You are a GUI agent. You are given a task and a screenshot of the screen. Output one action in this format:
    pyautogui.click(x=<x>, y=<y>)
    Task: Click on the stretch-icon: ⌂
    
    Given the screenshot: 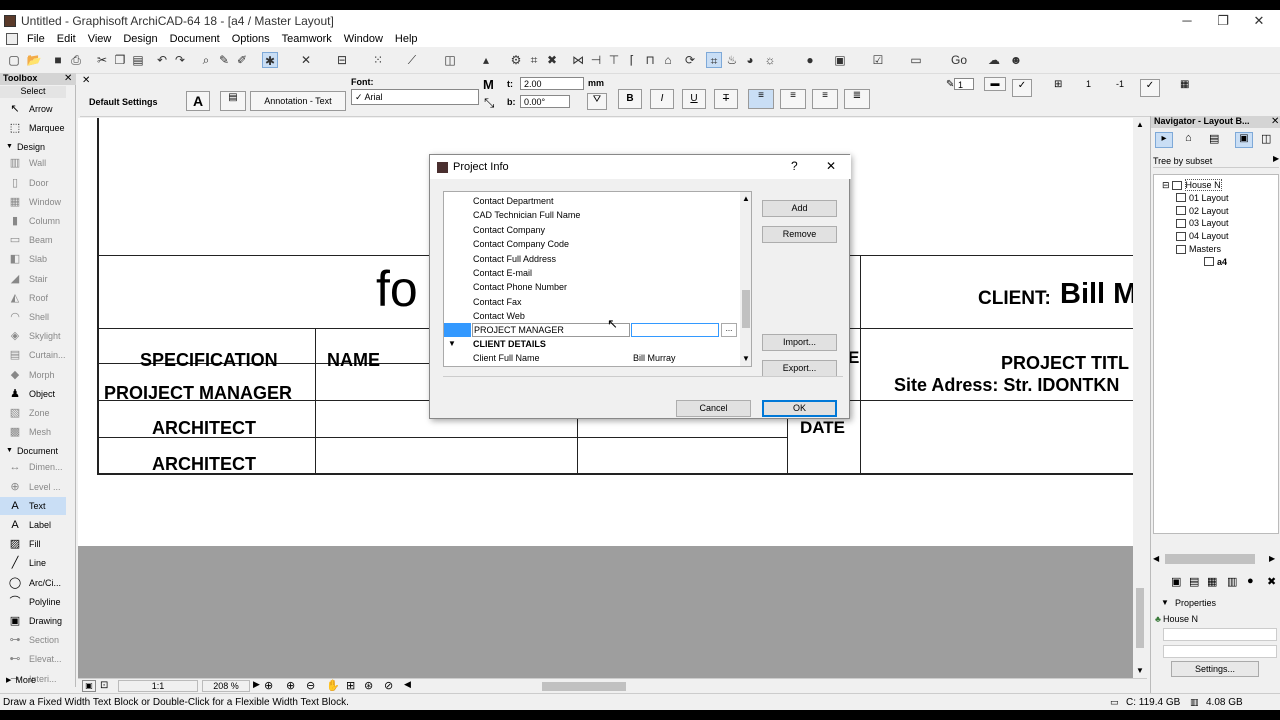 What is the action you would take?
    pyautogui.click(x=668, y=60)
    